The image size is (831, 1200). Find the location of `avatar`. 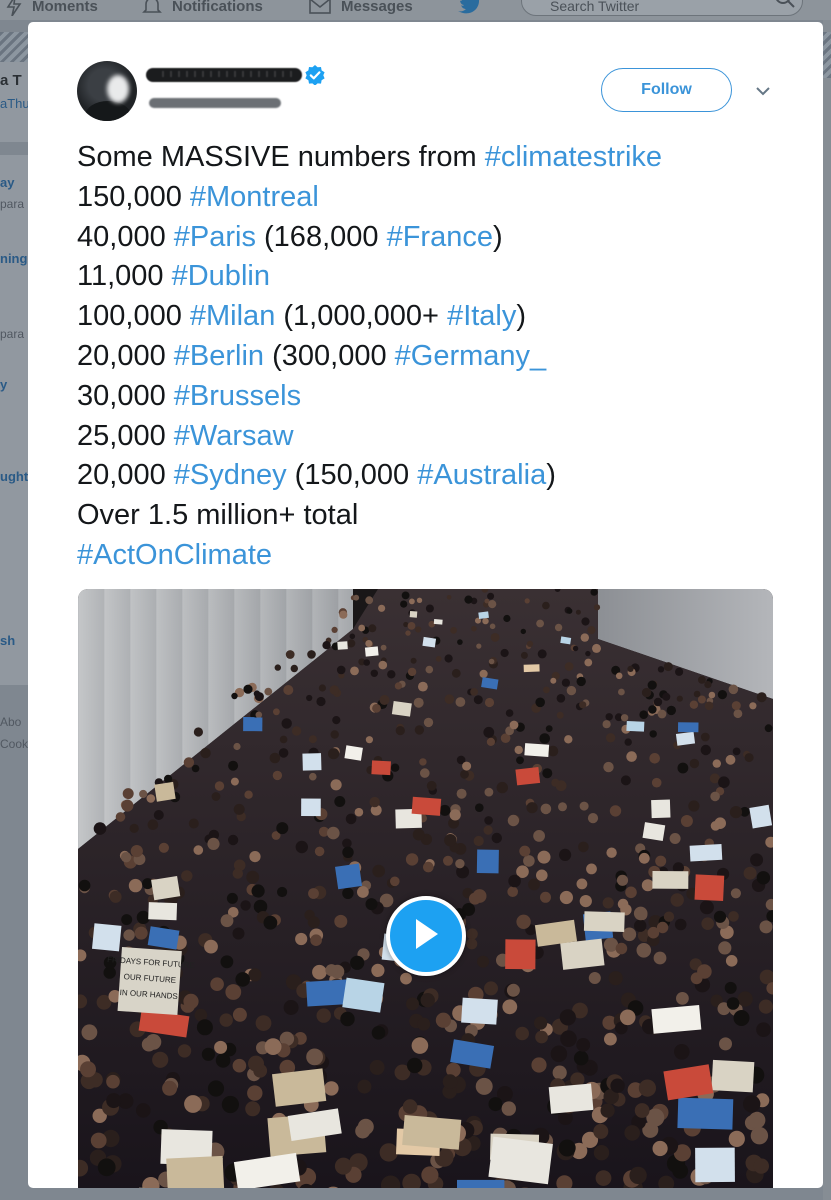

avatar is located at coordinates (107, 91).